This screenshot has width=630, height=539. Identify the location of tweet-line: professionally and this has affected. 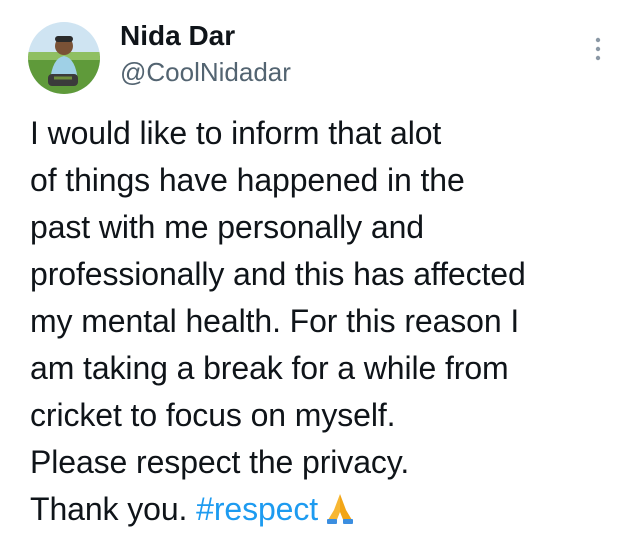
(278, 274).